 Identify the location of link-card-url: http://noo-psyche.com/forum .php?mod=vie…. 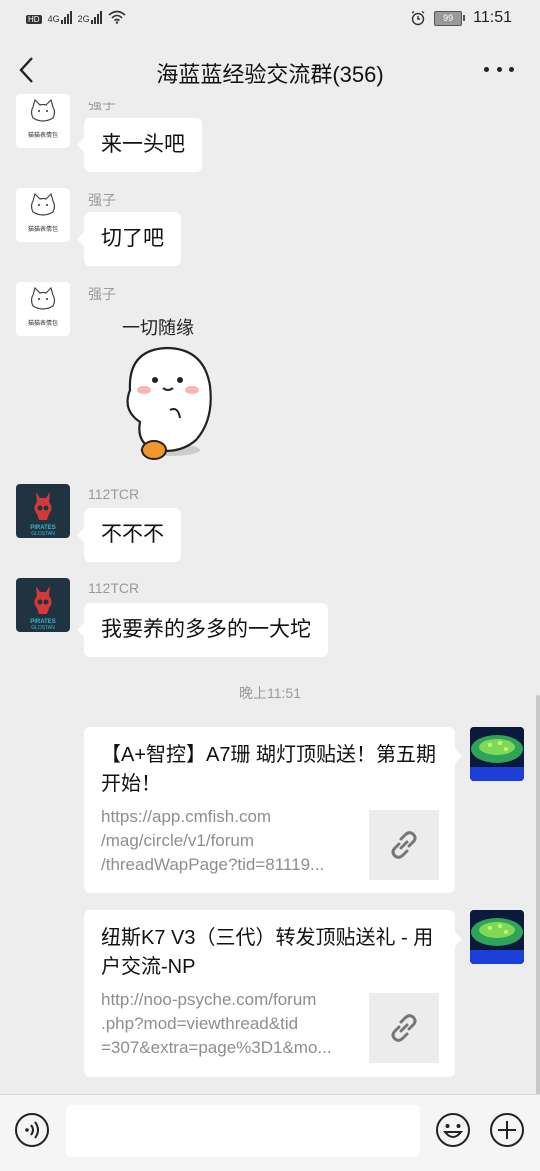
(227, 1024).